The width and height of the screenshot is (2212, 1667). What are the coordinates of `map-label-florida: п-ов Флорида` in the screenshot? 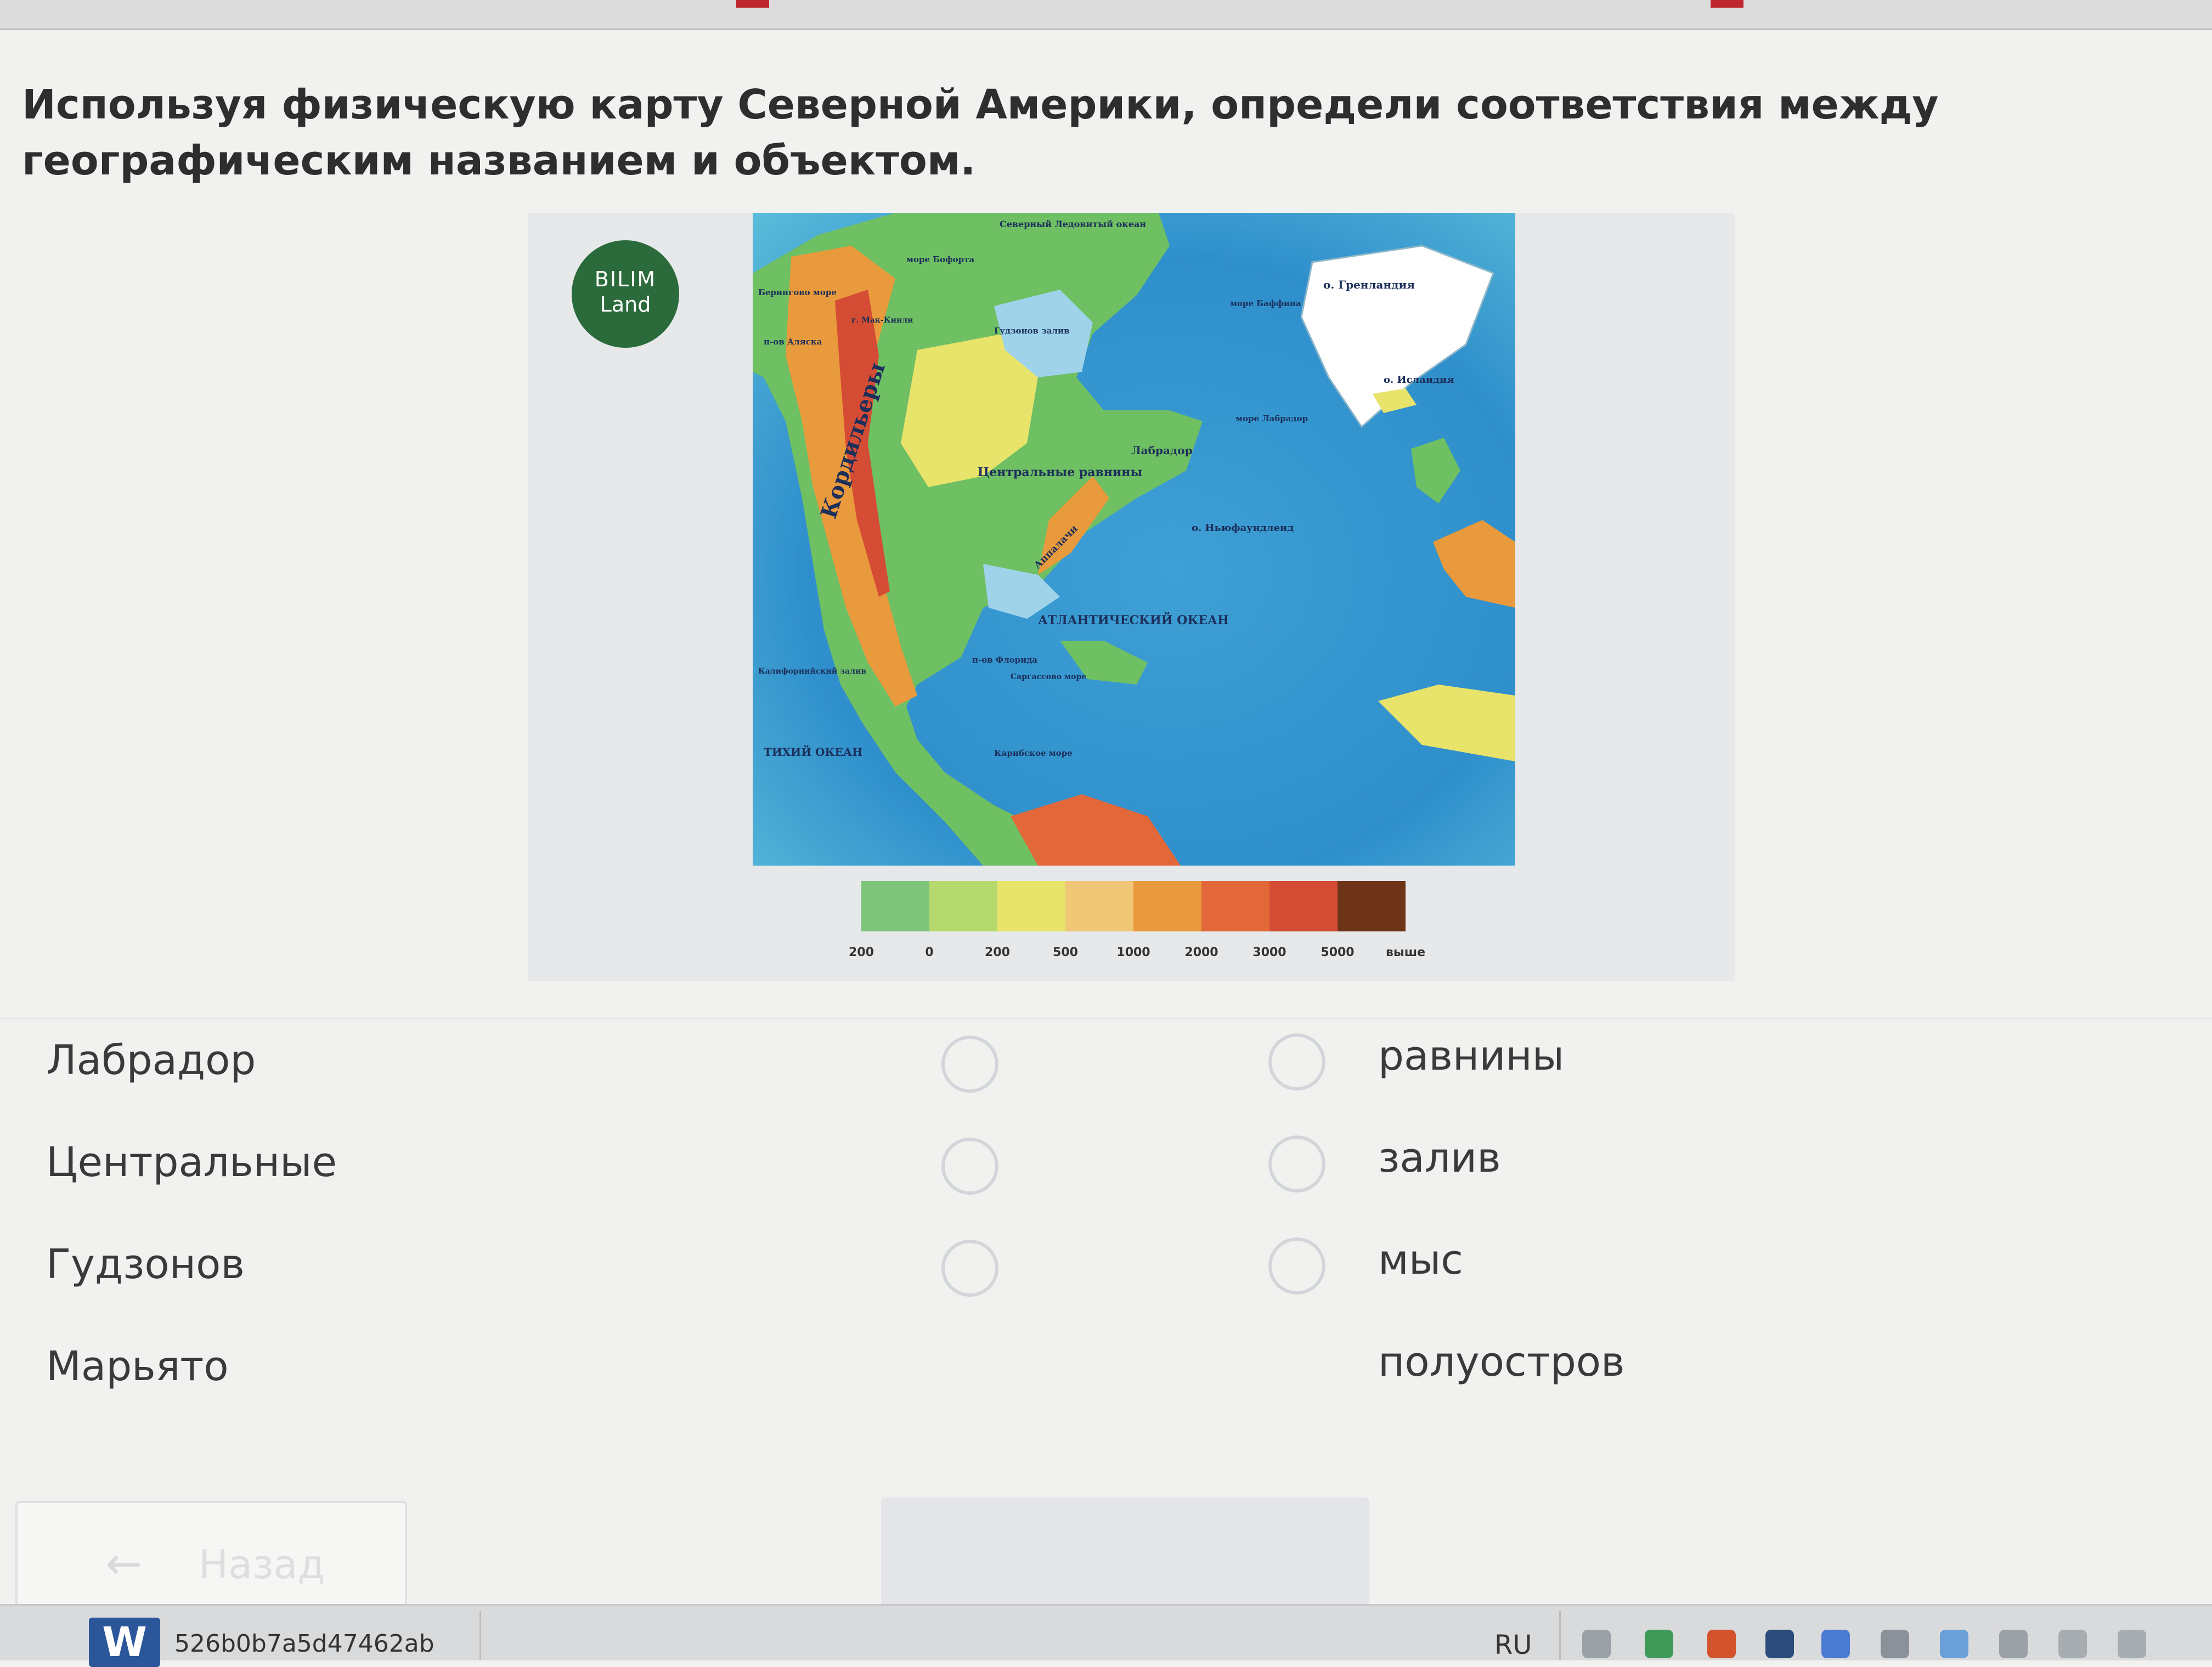 It's located at (1005, 660).